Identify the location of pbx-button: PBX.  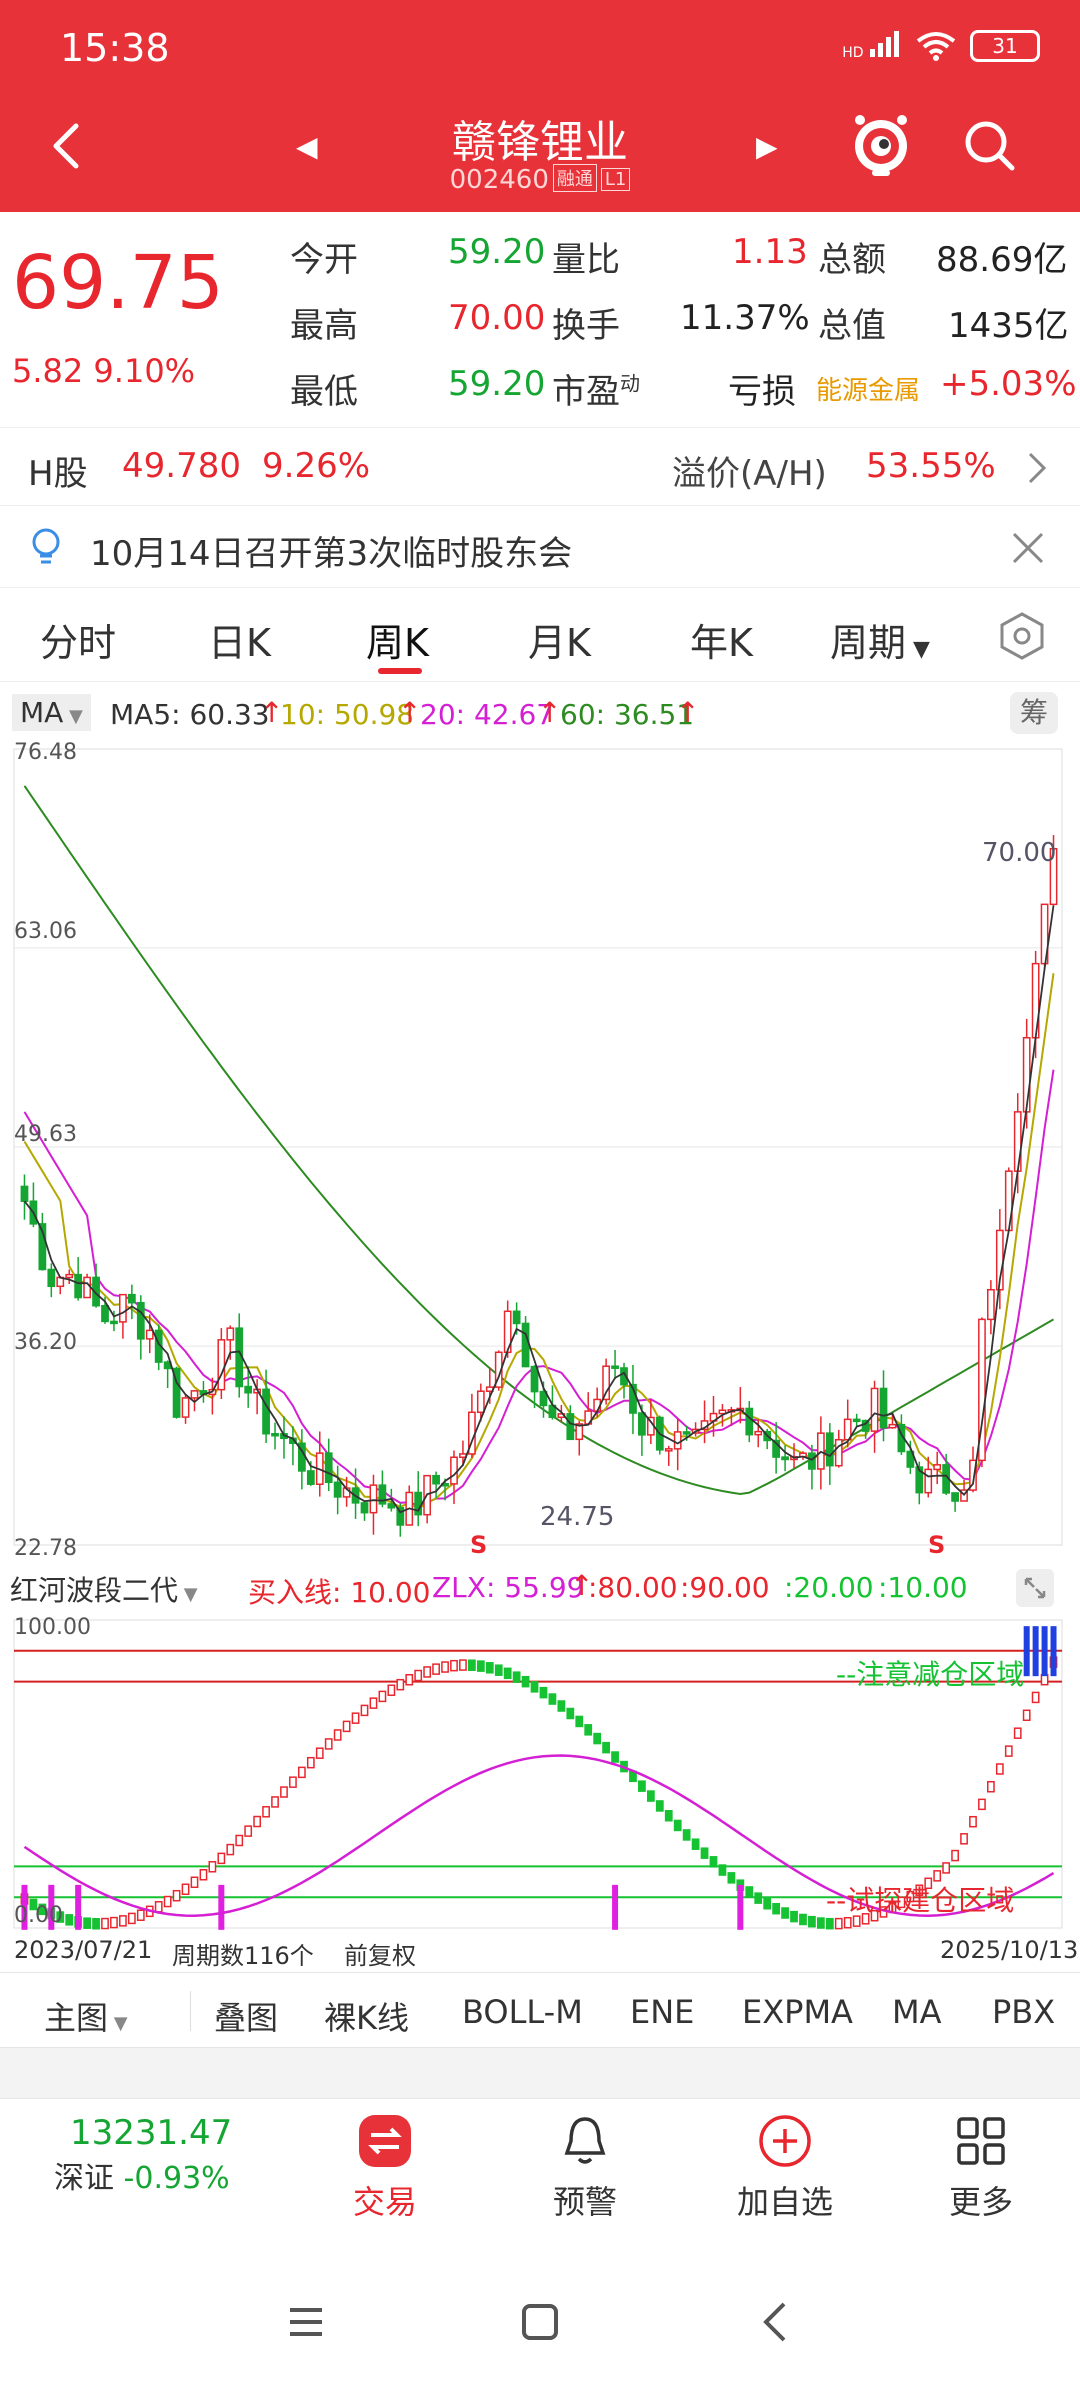
(1023, 2012).